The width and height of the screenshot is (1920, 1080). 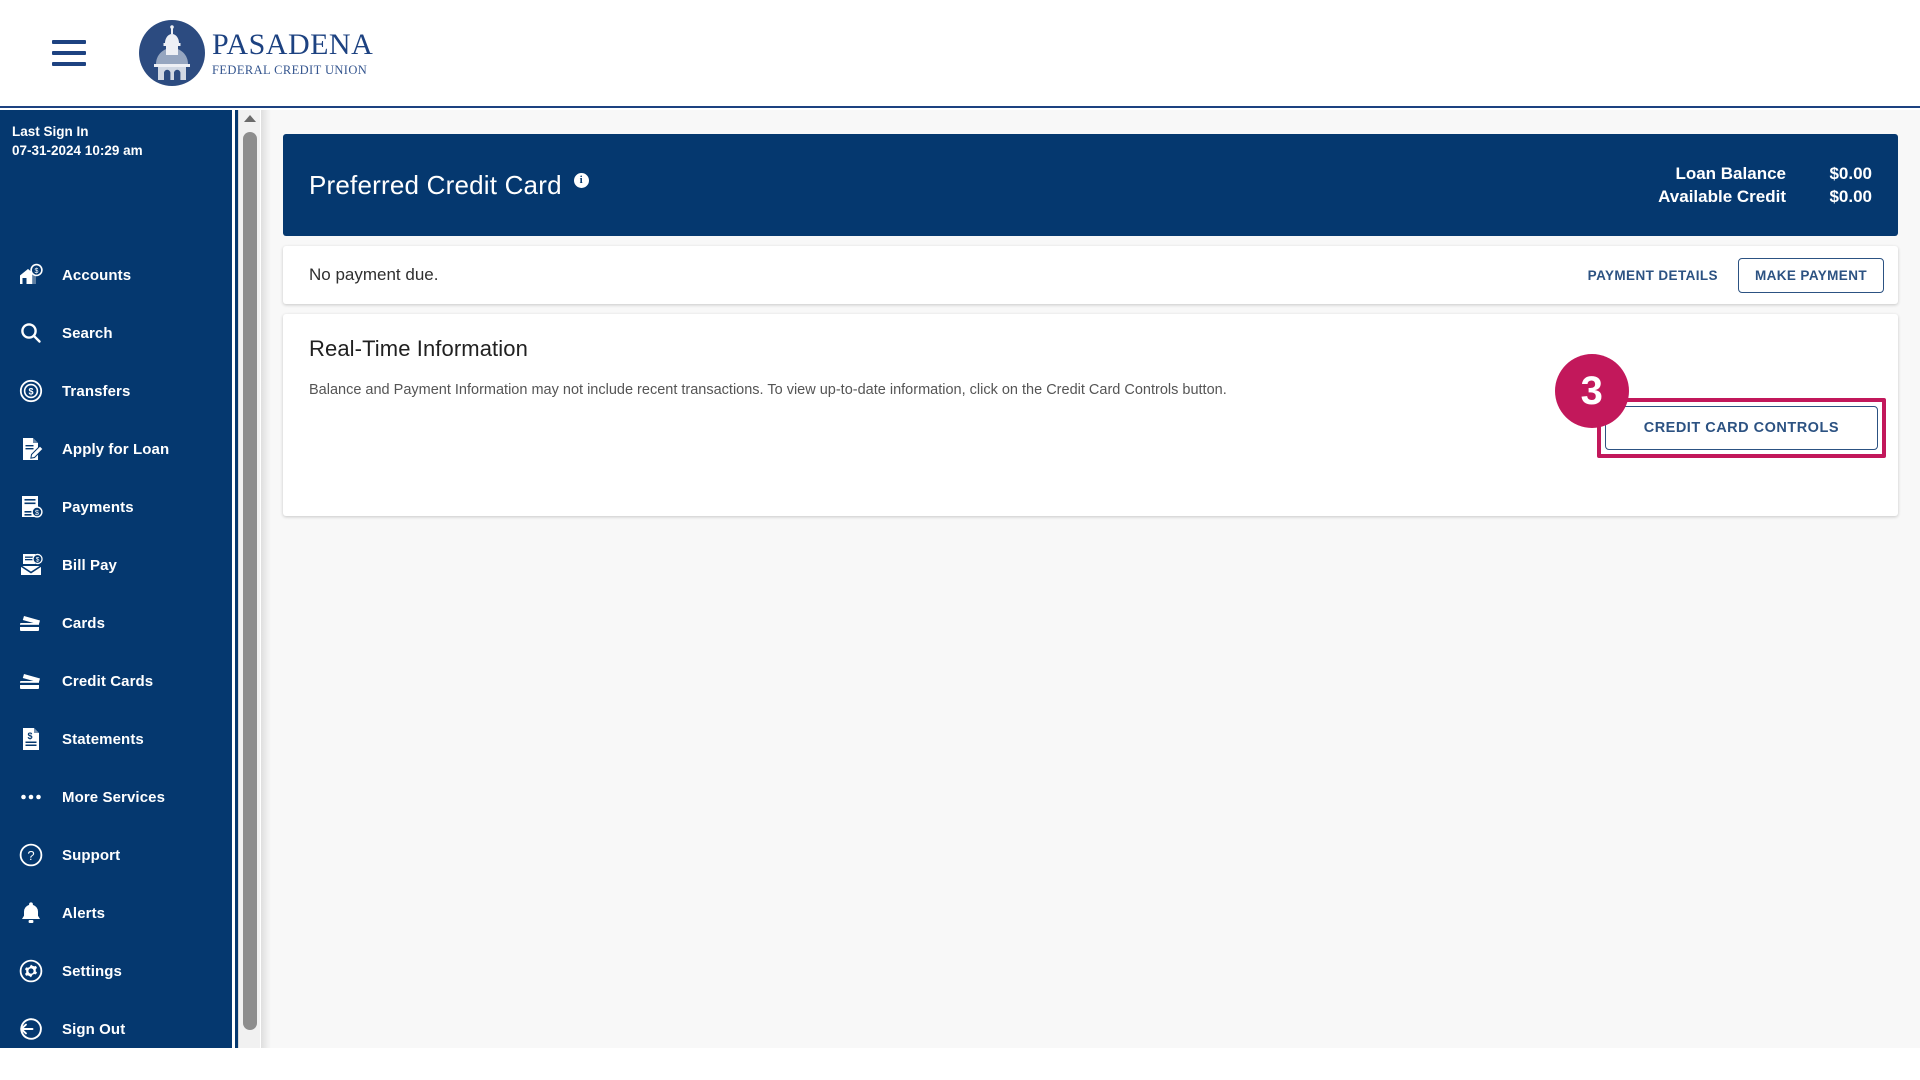 I want to click on transfer-circle-dollar-icon: $, so click(x=31, y=391).